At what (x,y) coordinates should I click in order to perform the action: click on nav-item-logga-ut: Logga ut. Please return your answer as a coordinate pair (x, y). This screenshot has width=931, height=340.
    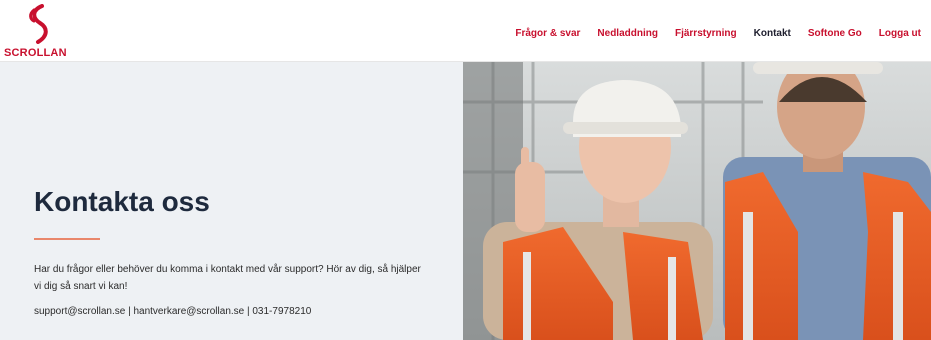
    Looking at the image, I should click on (900, 33).